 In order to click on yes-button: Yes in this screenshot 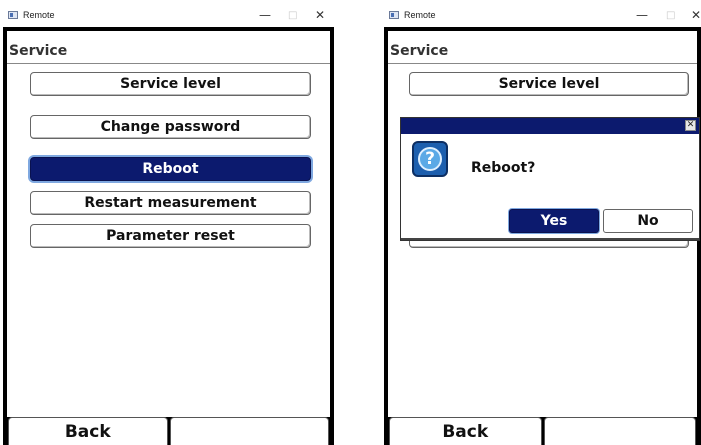, I will do `click(554, 221)`.